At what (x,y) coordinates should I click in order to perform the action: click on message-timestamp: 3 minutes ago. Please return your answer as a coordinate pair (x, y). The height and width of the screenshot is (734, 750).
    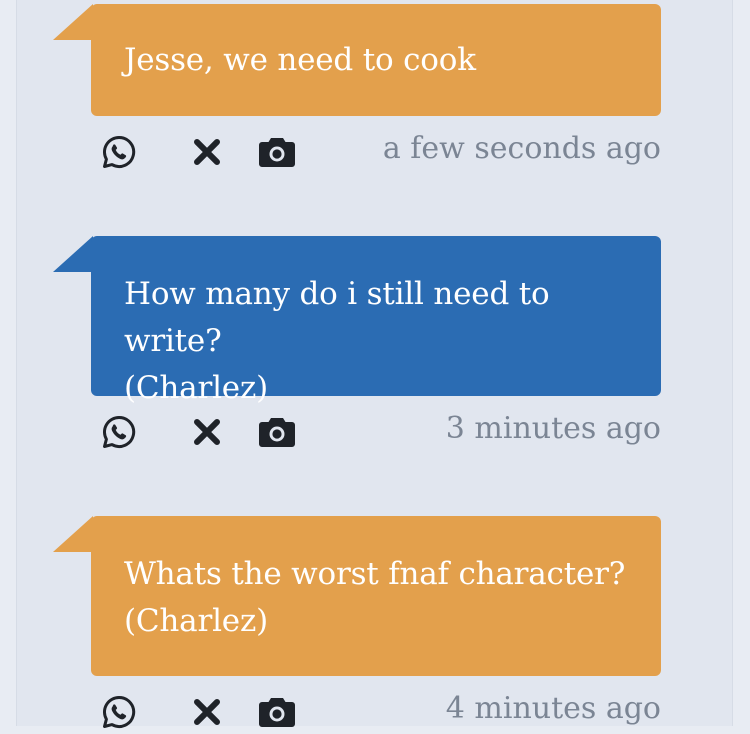
    Looking at the image, I should click on (553, 428).